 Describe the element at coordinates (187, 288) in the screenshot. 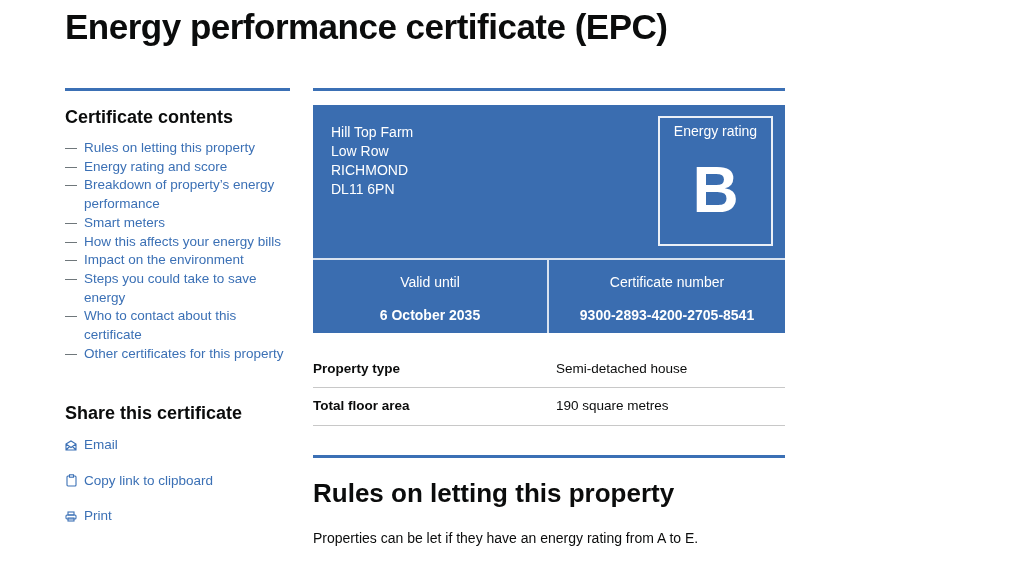

I see `contents-link: Steps you could take to save energy` at that location.